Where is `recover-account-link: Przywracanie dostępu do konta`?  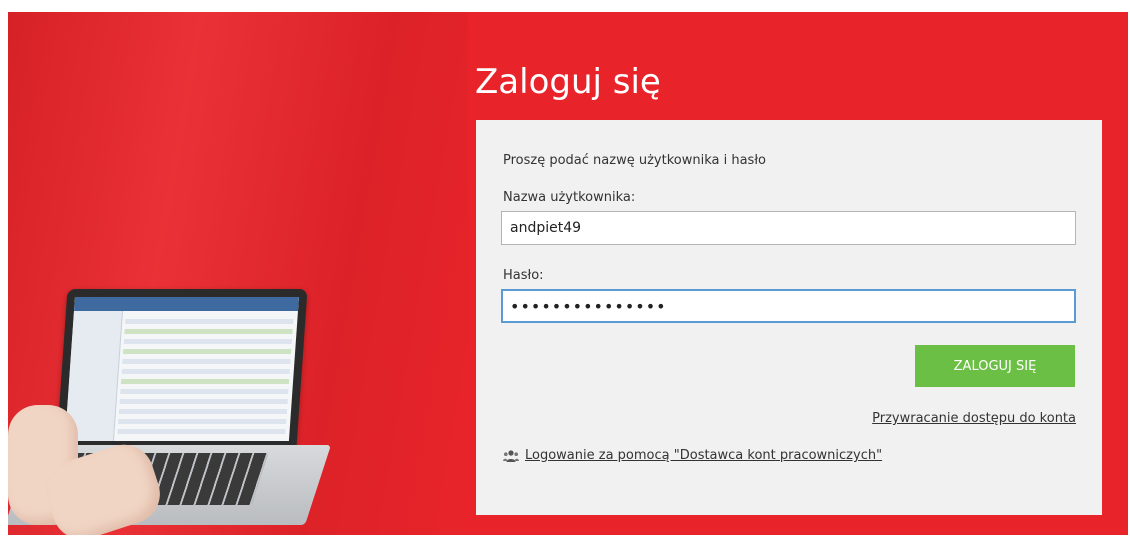 recover-account-link: Przywracanie dostępu do konta is located at coordinates (974, 418).